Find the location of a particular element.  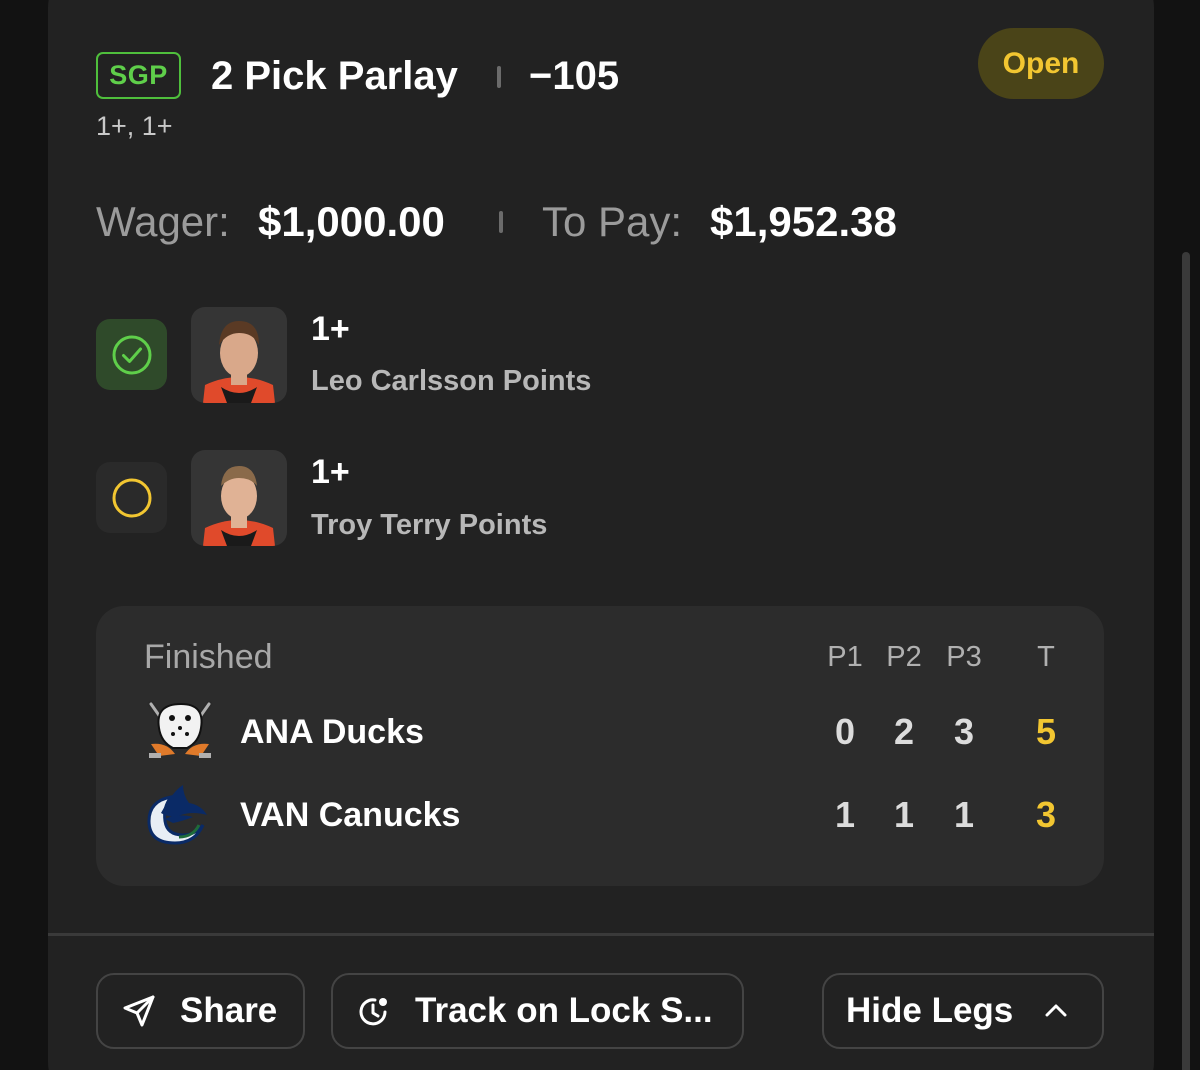

divider is located at coordinates (601, 934).